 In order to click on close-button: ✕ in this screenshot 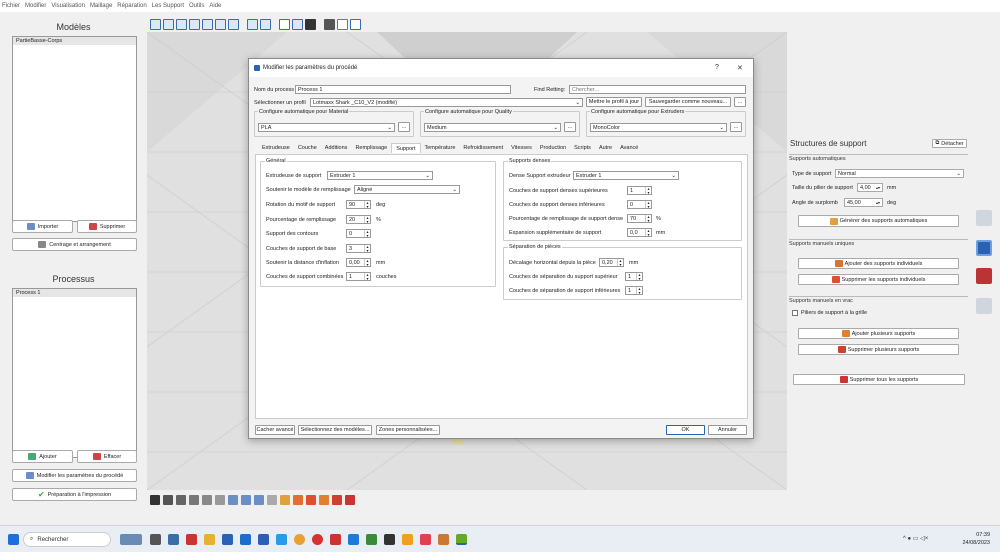, I will do `click(740, 68)`.